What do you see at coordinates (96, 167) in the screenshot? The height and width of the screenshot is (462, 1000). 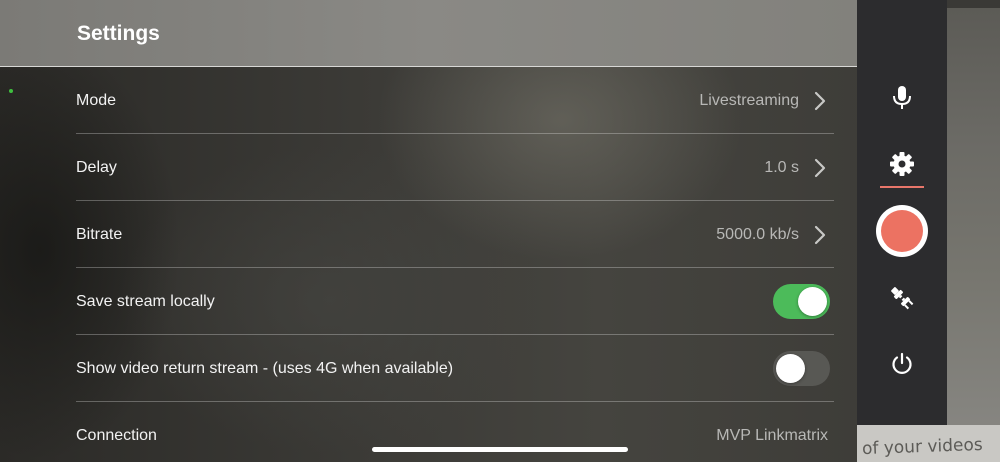 I see `setting-label: Delay` at bounding box center [96, 167].